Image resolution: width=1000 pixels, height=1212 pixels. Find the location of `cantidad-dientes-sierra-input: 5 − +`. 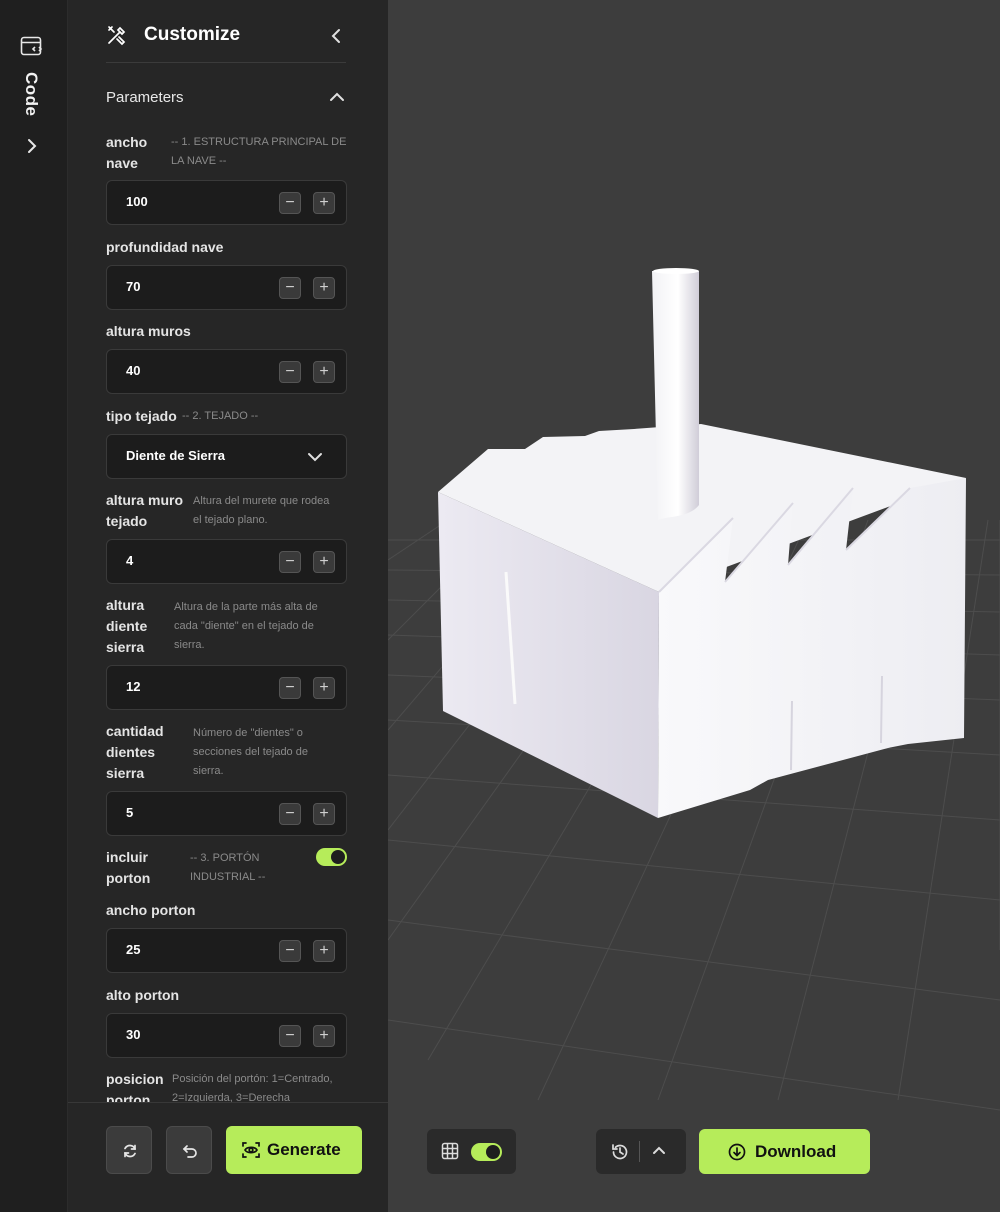

cantidad-dientes-sierra-input: 5 − + is located at coordinates (226, 813).